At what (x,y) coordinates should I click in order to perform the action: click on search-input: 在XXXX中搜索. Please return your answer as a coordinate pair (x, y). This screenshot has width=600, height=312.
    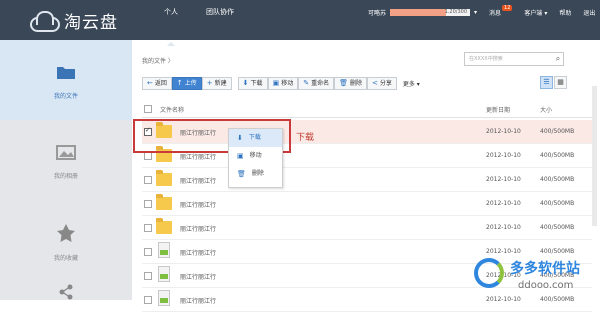
    Looking at the image, I should click on (514, 59).